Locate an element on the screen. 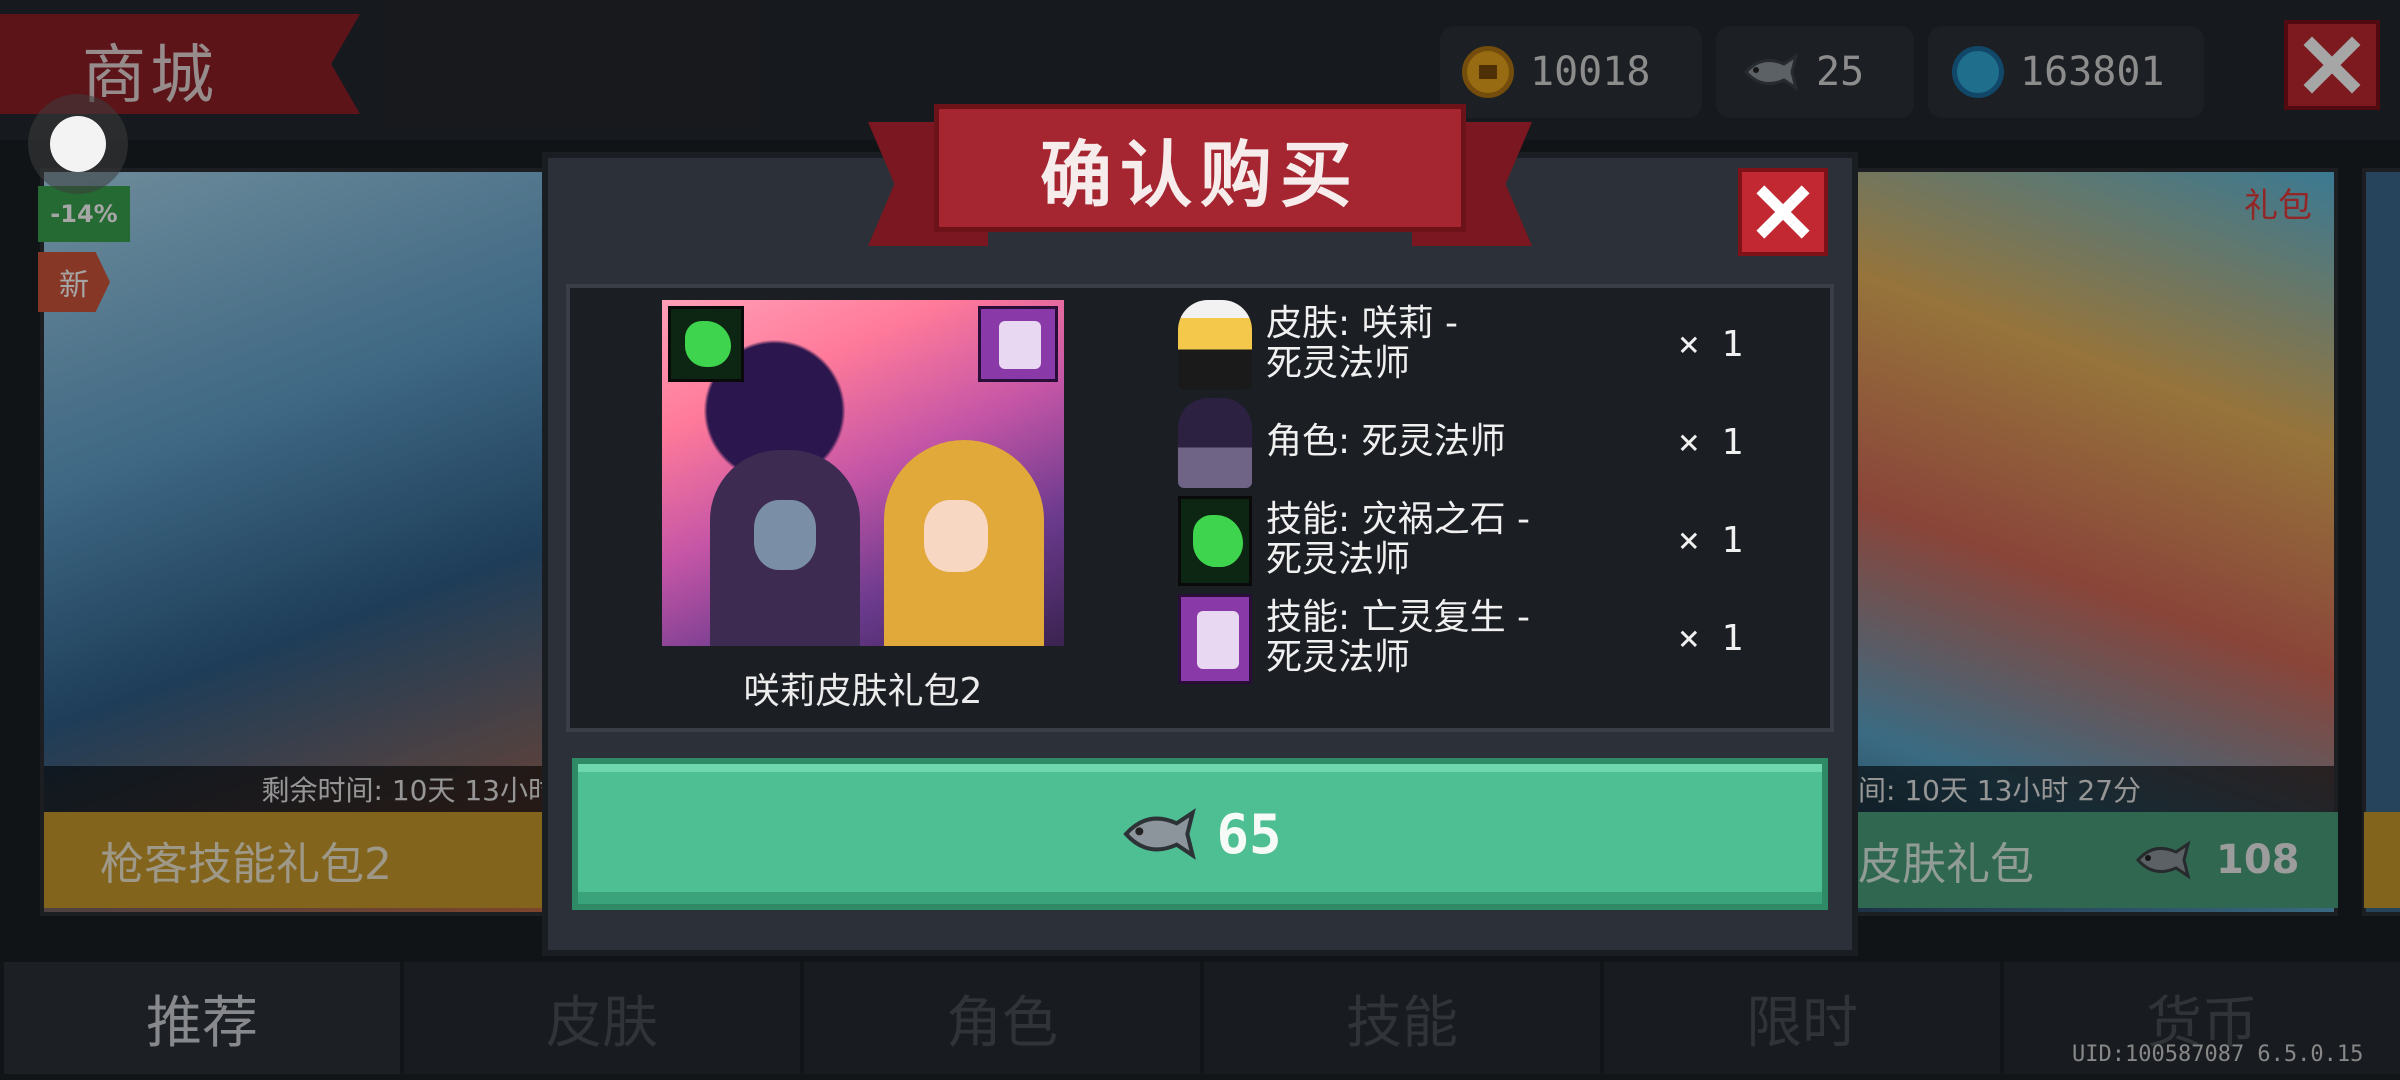 The width and height of the screenshot is (2400, 1080). dialog-title-banner: 确认购买 is located at coordinates (1200, 168).